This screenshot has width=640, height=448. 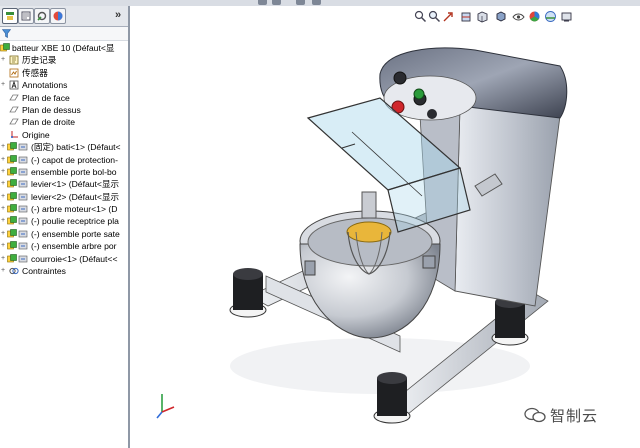 I want to click on tree-item-history: + 历史记录, so click(x=64, y=60).